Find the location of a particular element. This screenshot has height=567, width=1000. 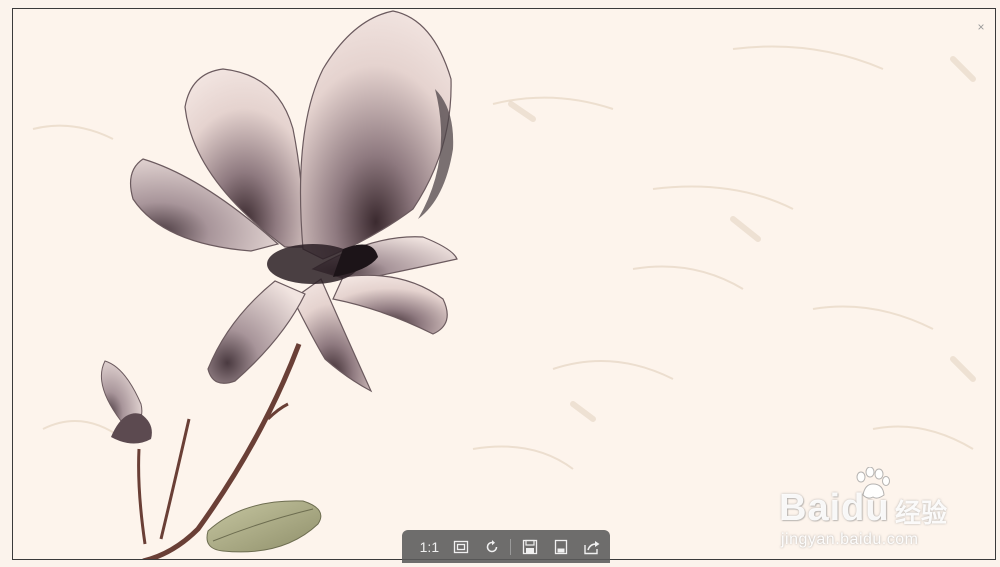

watermark-url: jingyan.baidu.com is located at coordinates (850, 539).